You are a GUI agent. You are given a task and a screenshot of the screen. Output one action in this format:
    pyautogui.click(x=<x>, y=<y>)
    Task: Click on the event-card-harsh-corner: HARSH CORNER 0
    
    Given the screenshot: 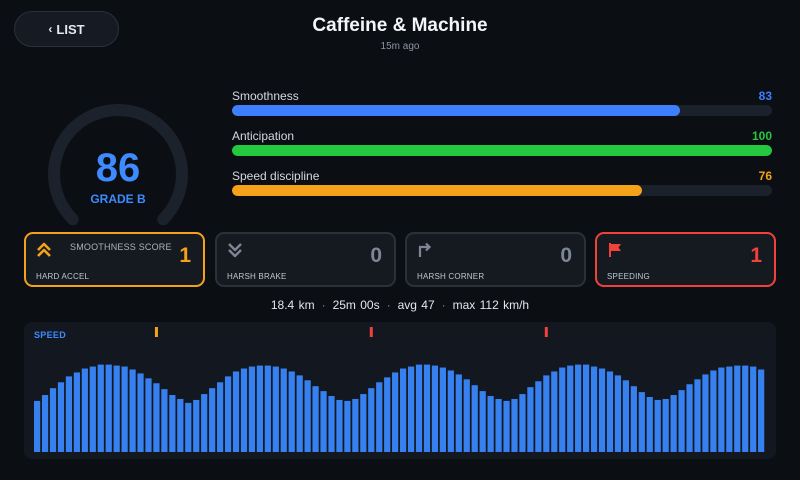 What is the action you would take?
    pyautogui.click(x=495, y=259)
    